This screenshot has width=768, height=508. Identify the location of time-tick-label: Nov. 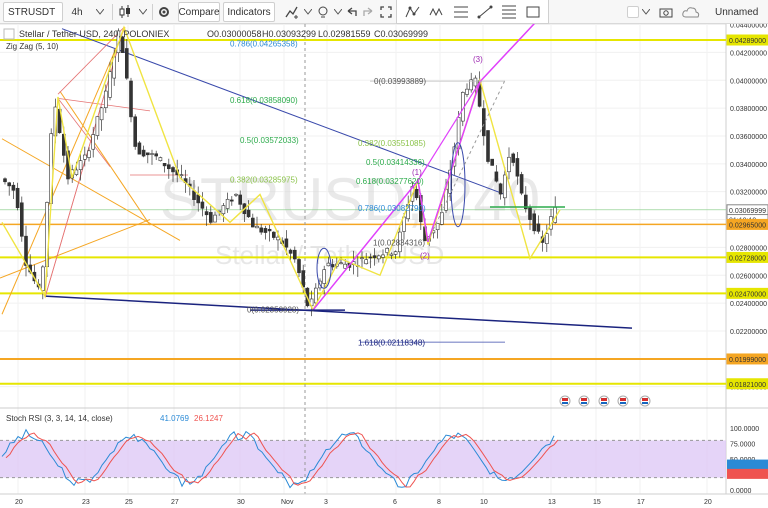
(287, 502).